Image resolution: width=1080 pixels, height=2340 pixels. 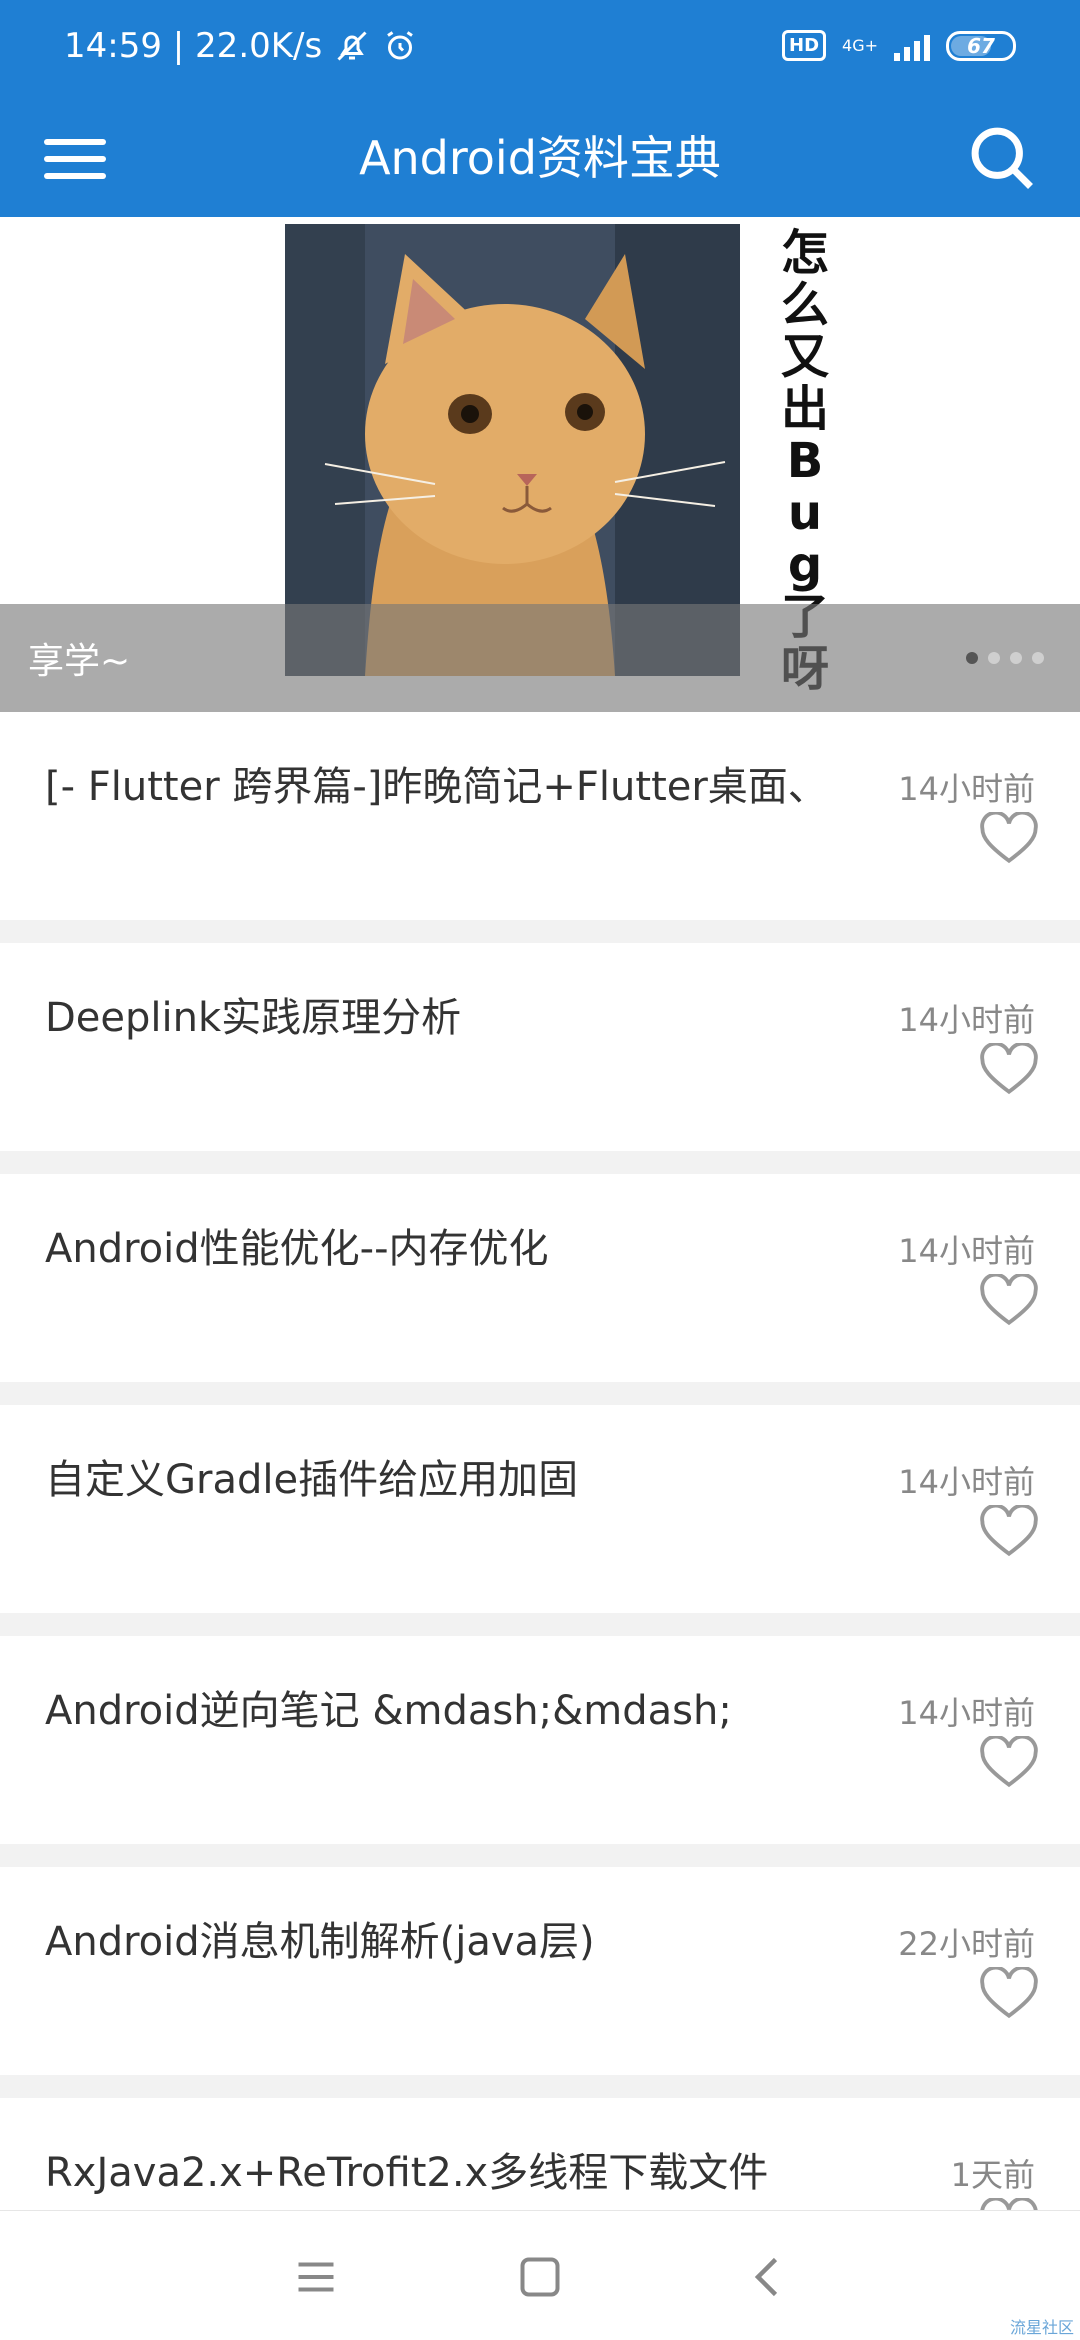 I want to click on mute-bell-icon, so click(x=352, y=46).